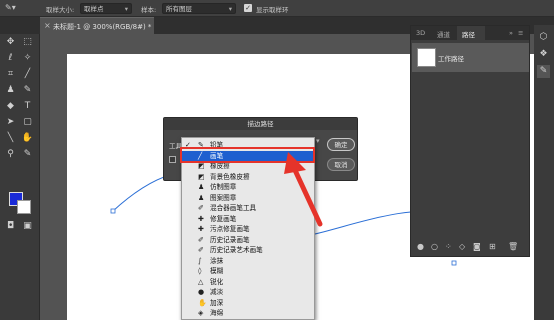 The height and width of the screenshot is (320, 554). I want to click on new-path-icon: ⊞, so click(492, 246).